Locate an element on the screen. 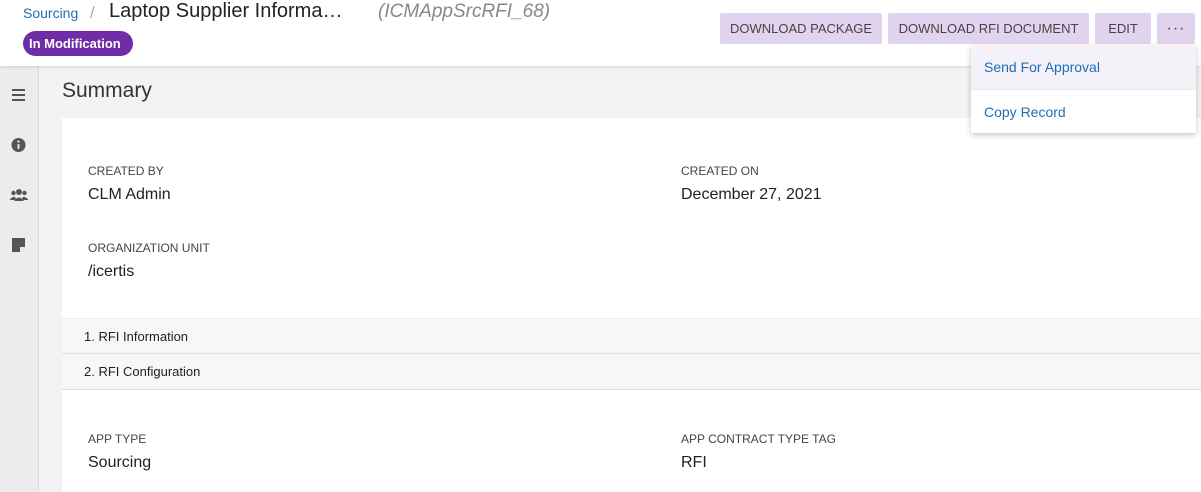  app-type-value: Sourcing is located at coordinates (120, 462).